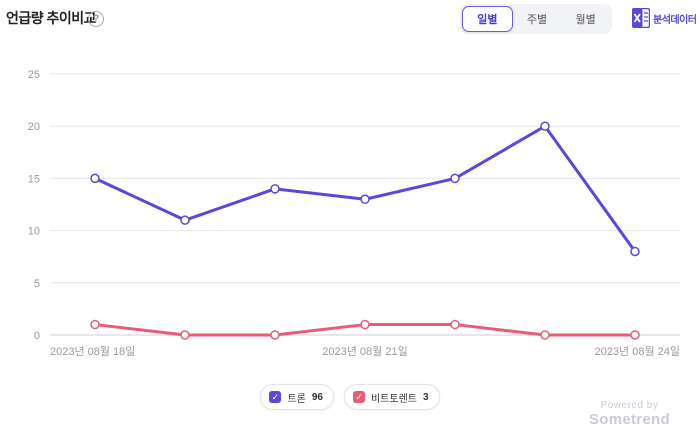 The width and height of the screenshot is (700, 443). What do you see at coordinates (425, 397) in the screenshot?
I see `legend-count: 3` at bounding box center [425, 397].